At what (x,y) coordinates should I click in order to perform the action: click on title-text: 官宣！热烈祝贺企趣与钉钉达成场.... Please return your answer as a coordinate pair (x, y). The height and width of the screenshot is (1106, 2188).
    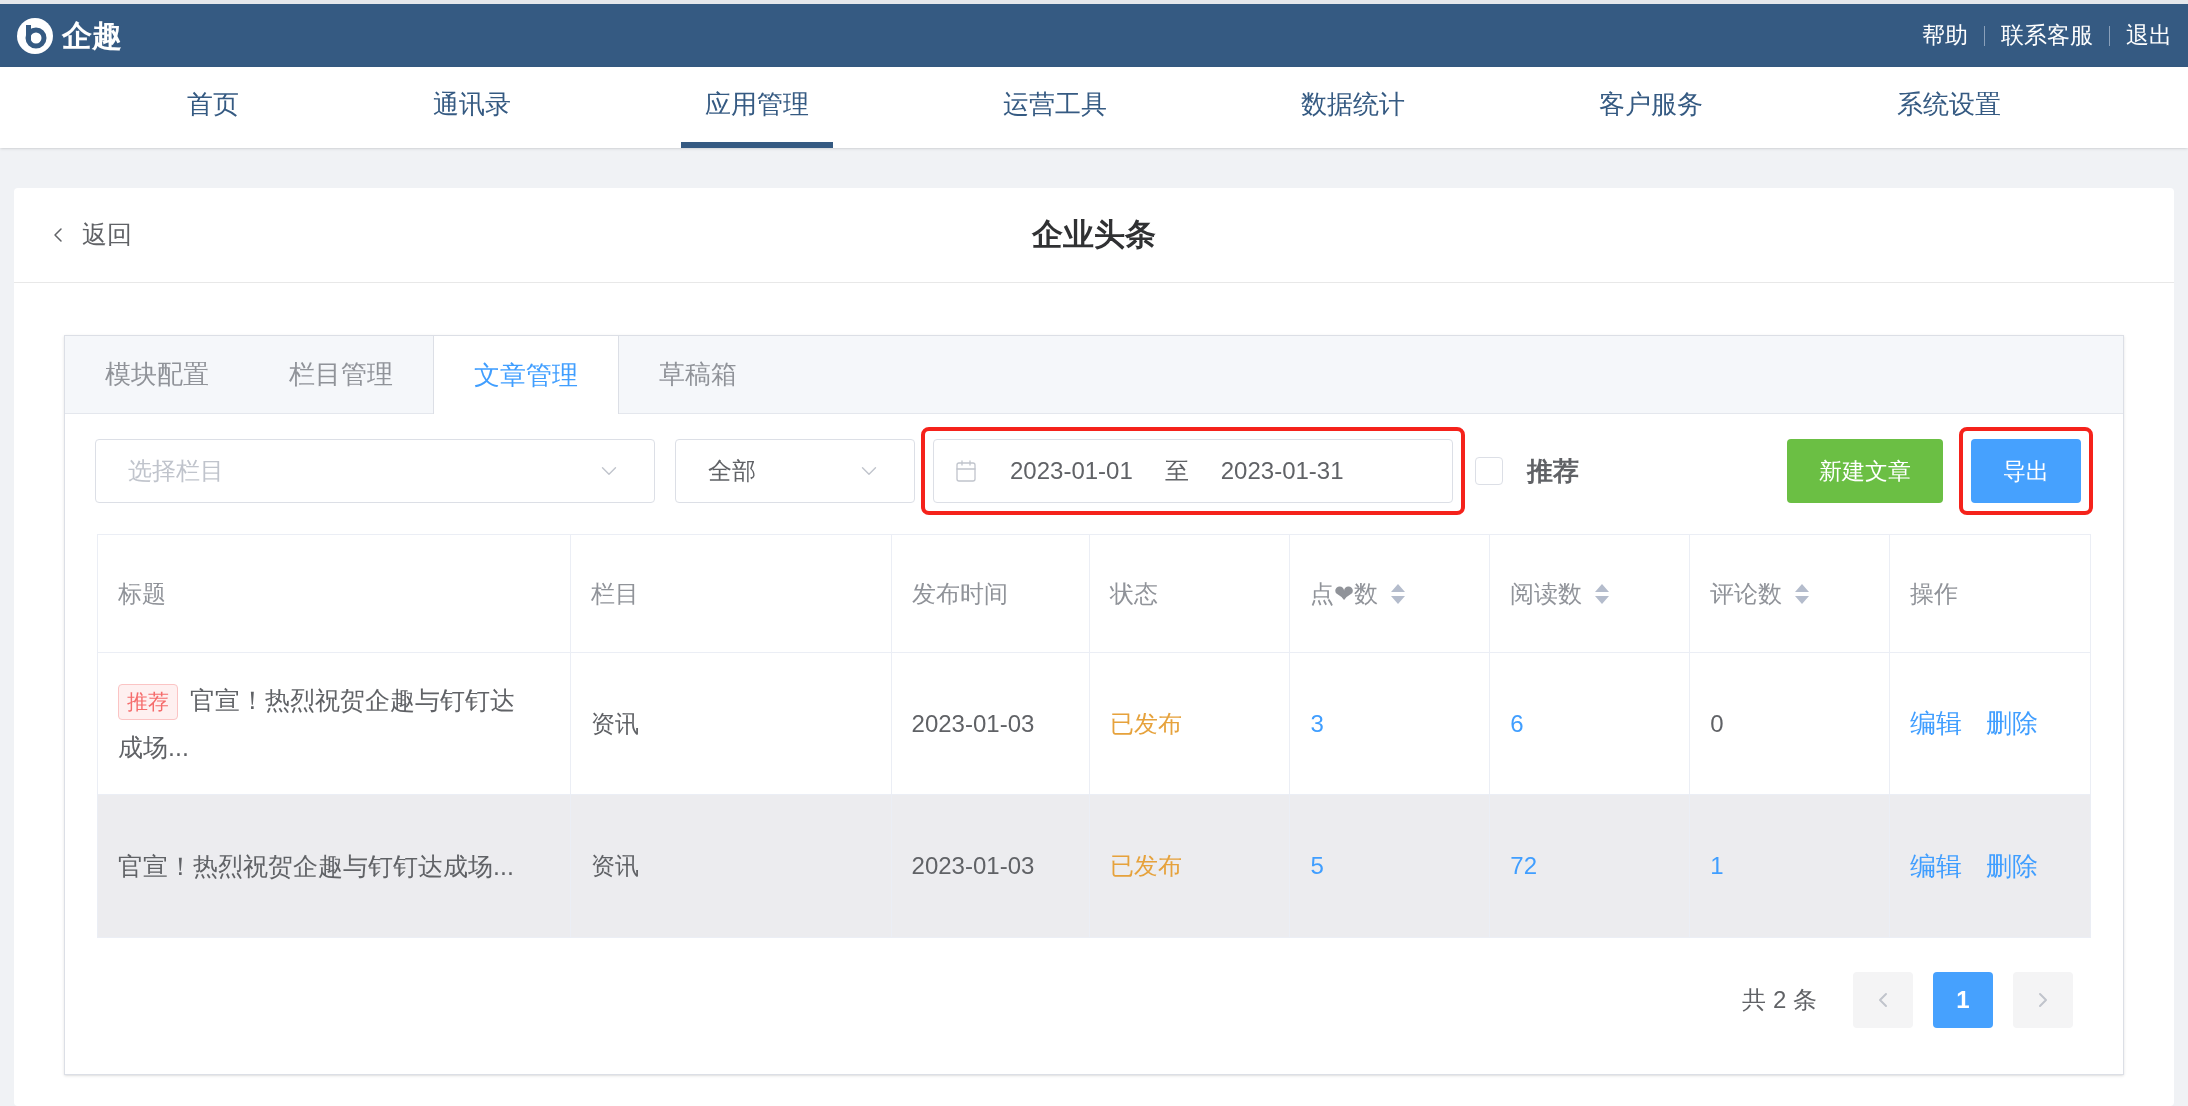
    Looking at the image, I should click on (316, 866).